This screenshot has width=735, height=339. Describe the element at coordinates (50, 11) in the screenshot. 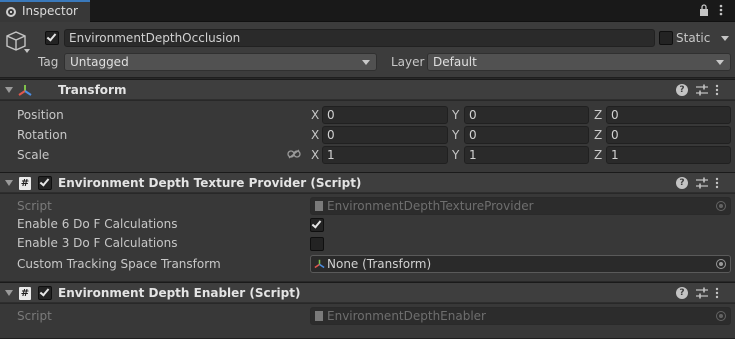

I see `tab-label: Inspector` at that location.